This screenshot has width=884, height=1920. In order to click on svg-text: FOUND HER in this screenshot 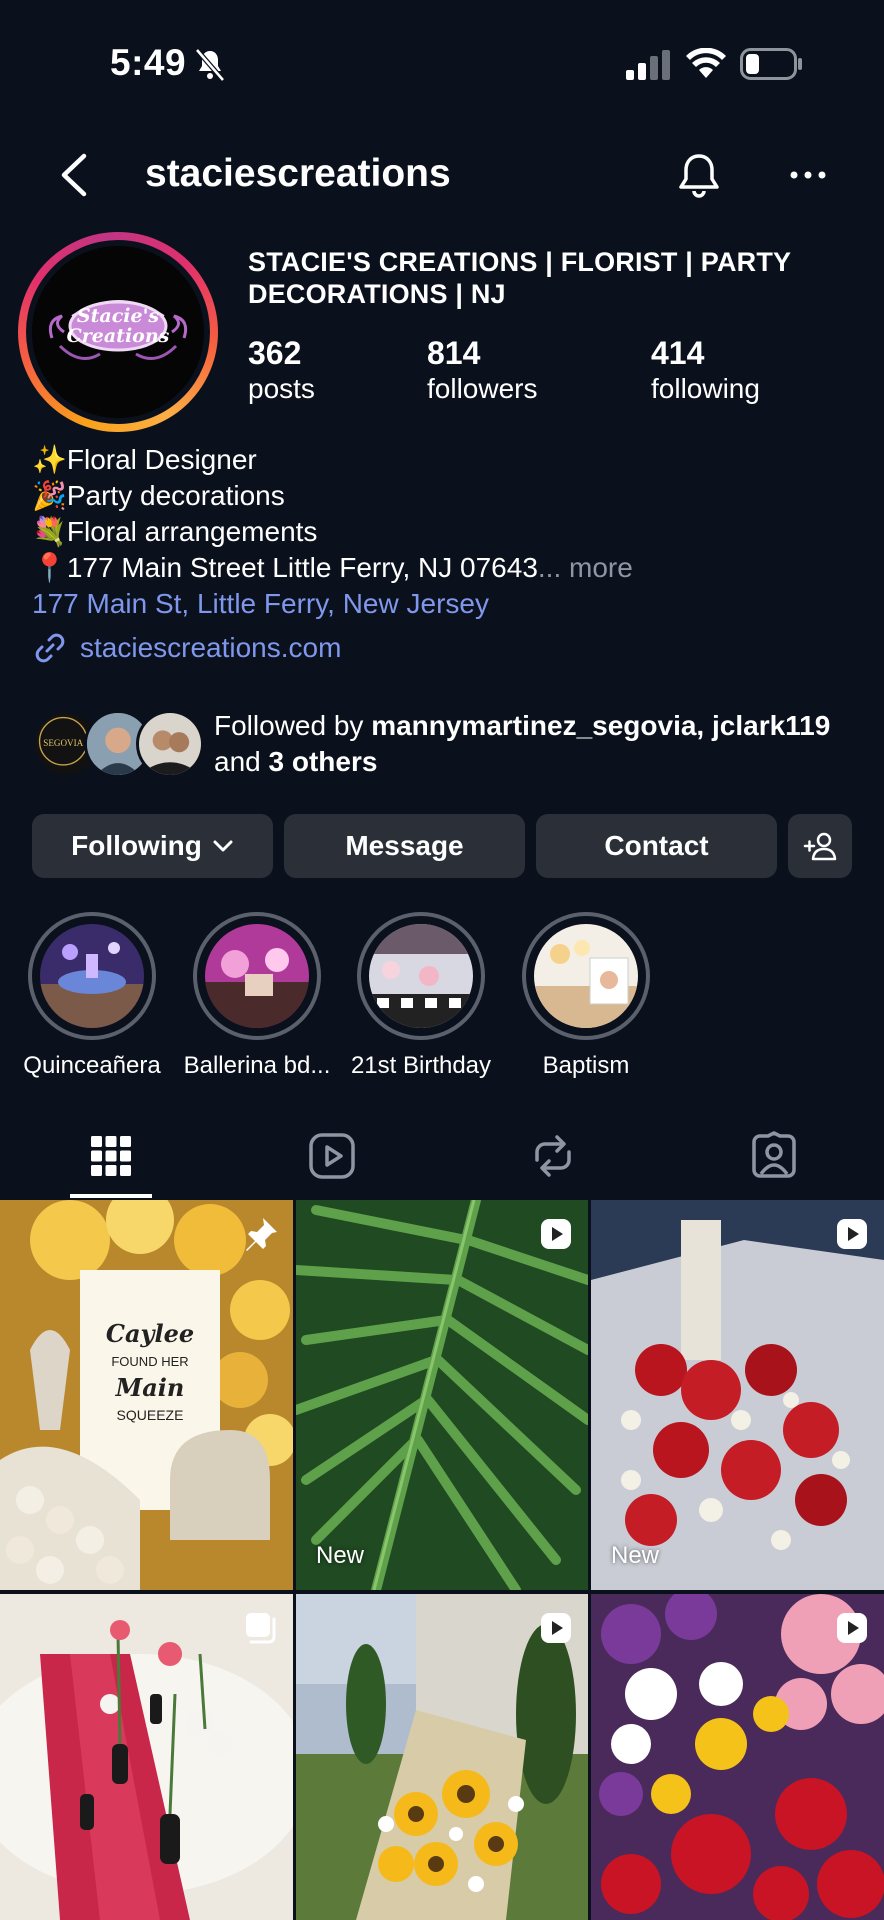, I will do `click(149, 1361)`.